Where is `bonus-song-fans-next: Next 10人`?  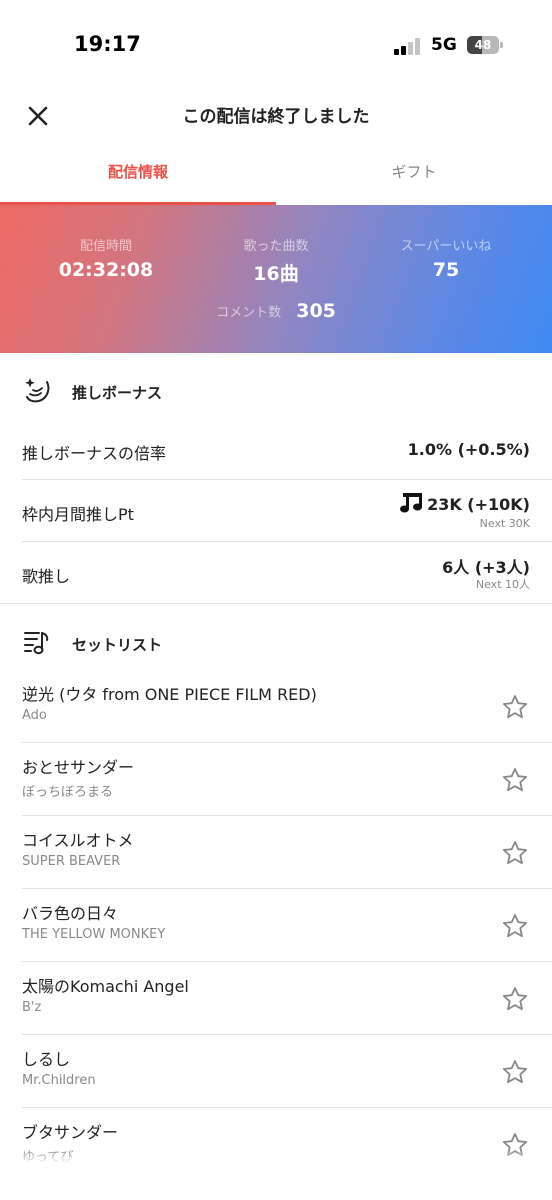
bonus-song-fans-next: Next 10人 is located at coordinates (502, 584).